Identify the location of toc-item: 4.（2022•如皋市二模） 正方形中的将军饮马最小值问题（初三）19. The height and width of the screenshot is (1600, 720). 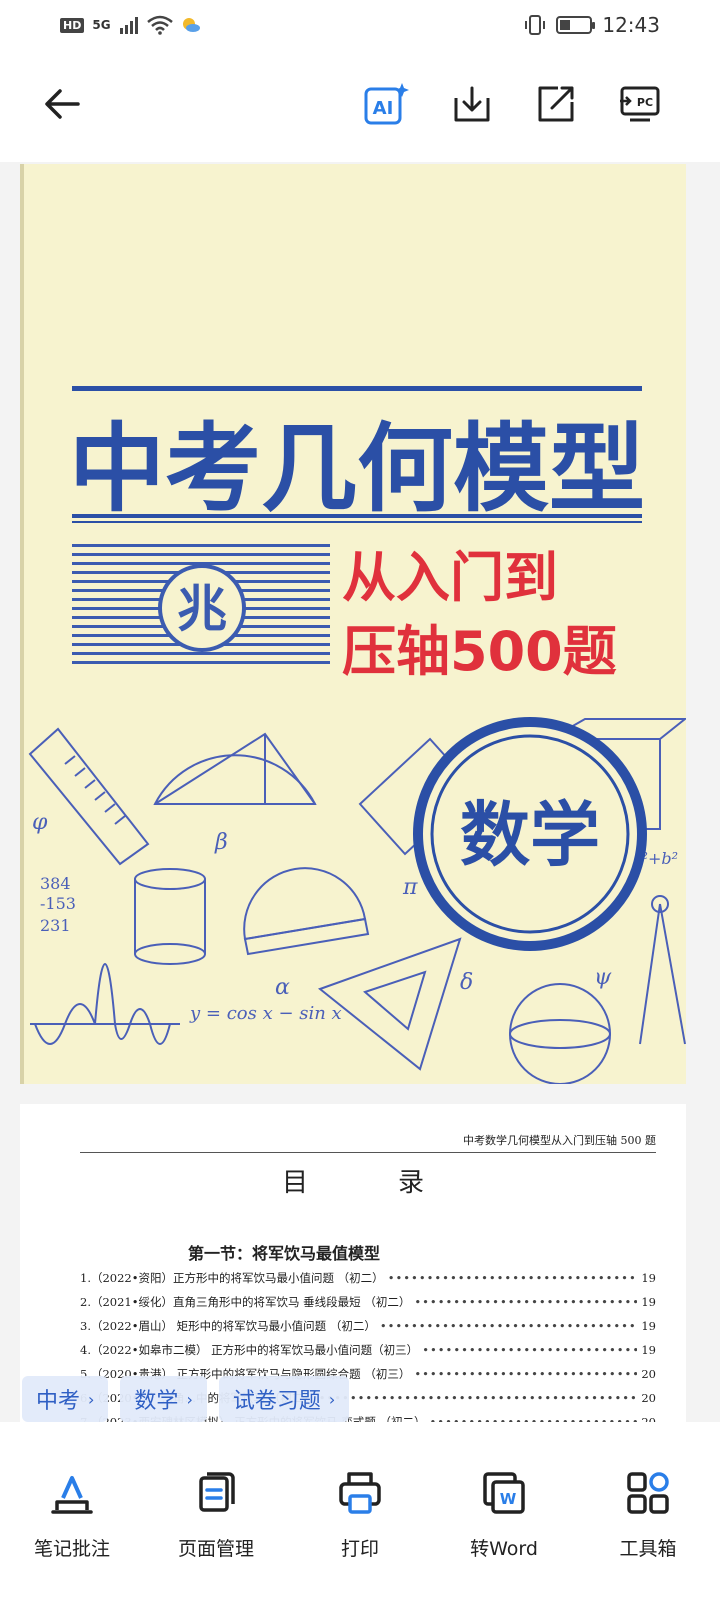
(368, 1354).